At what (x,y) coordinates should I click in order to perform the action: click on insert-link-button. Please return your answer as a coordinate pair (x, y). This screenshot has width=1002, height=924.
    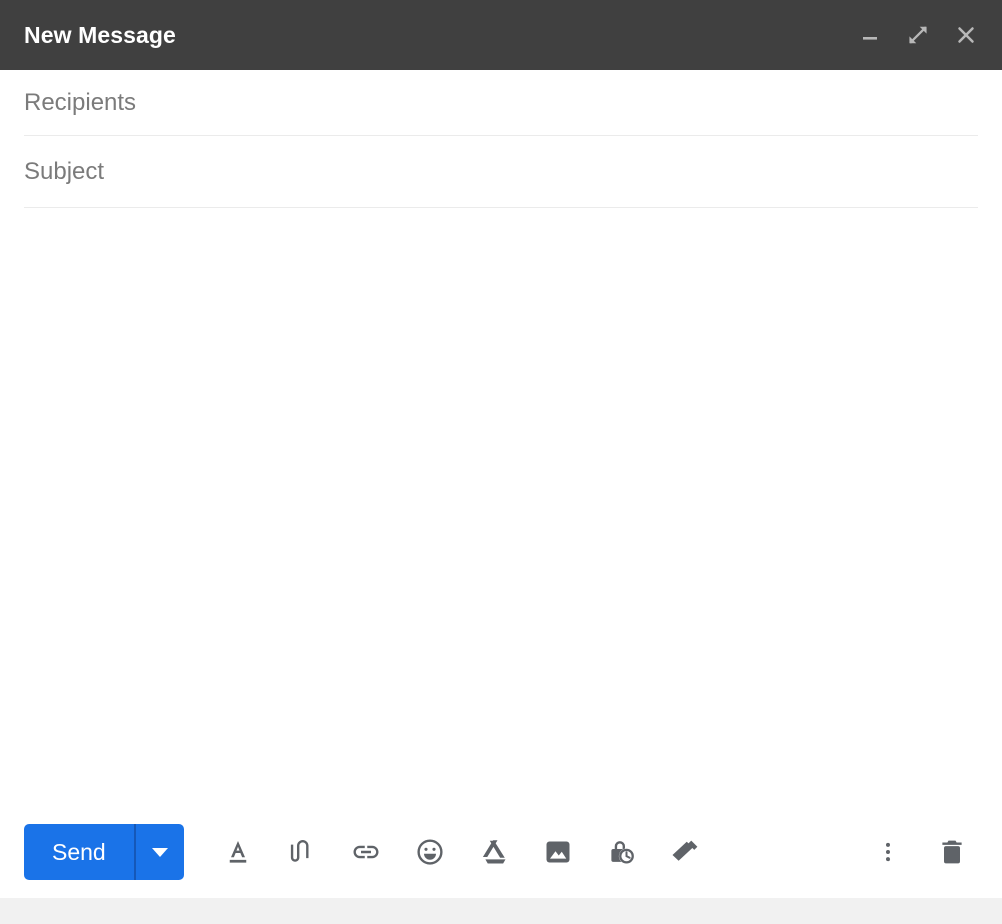
    Looking at the image, I should click on (366, 852).